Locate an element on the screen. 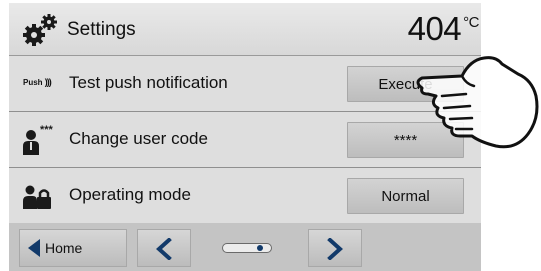 The width and height of the screenshot is (541, 271). row-label-operating-mode: Operating mode is located at coordinates (130, 194).